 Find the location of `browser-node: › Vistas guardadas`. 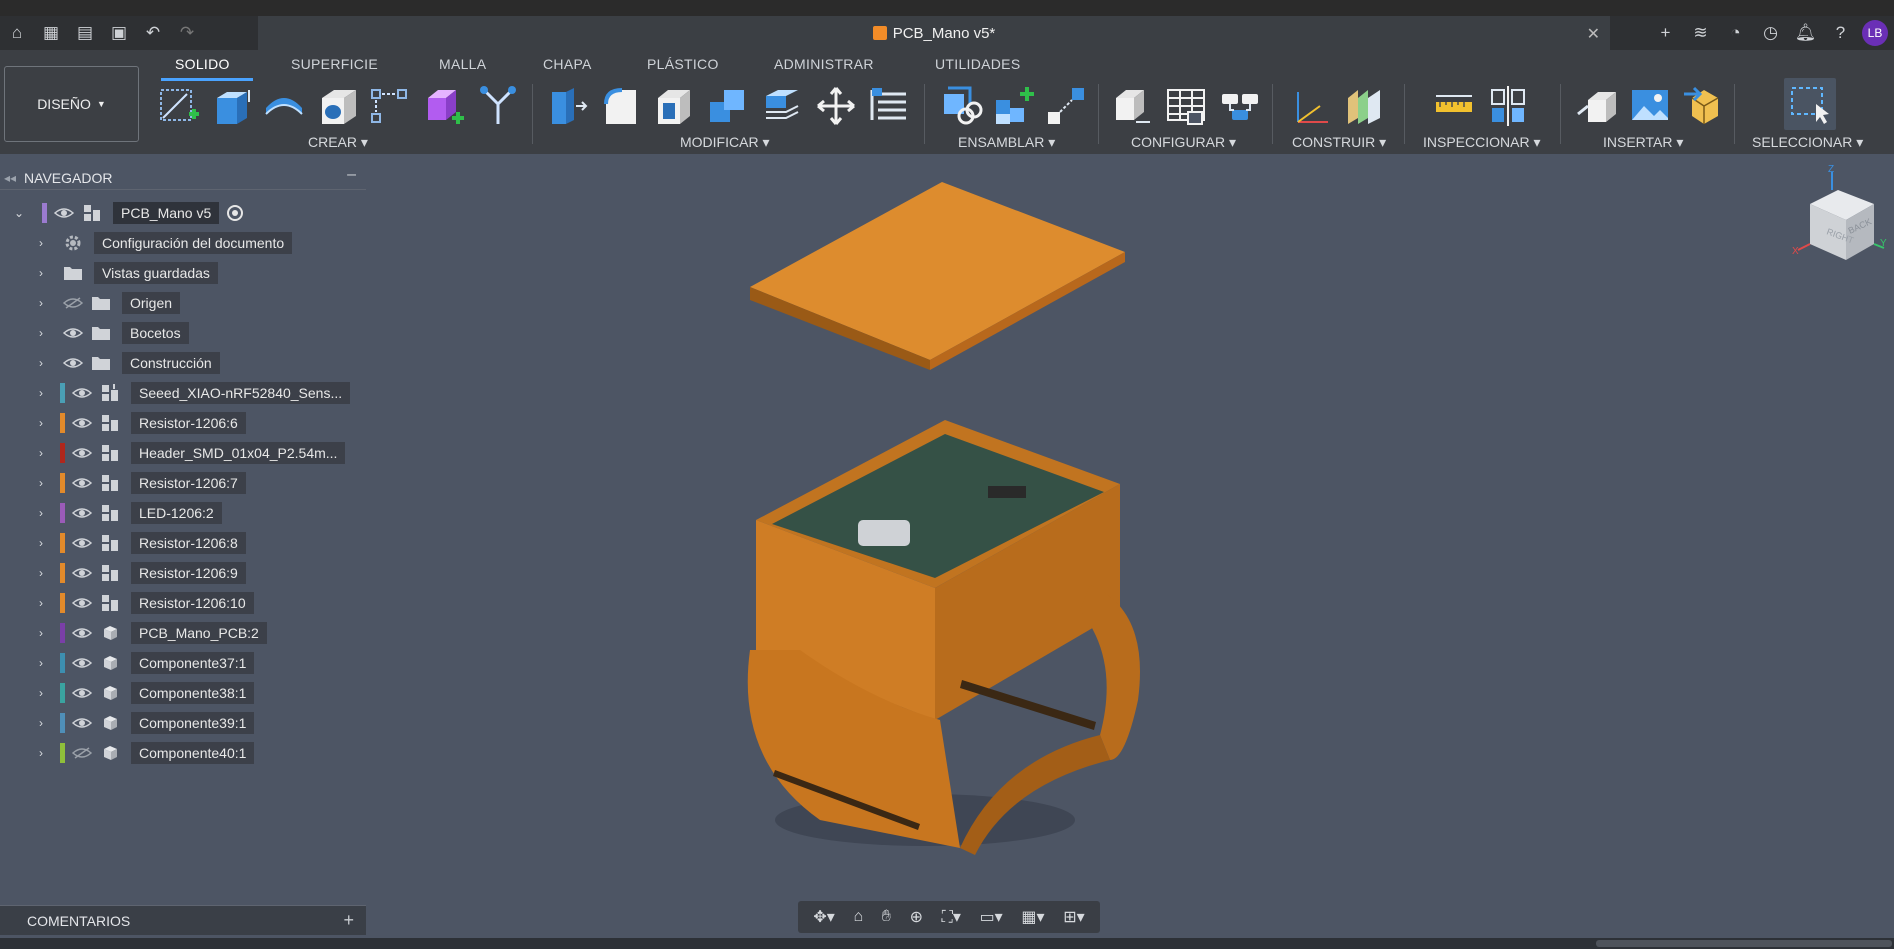

browser-node: › Vistas guardadas is located at coordinates (126, 272).